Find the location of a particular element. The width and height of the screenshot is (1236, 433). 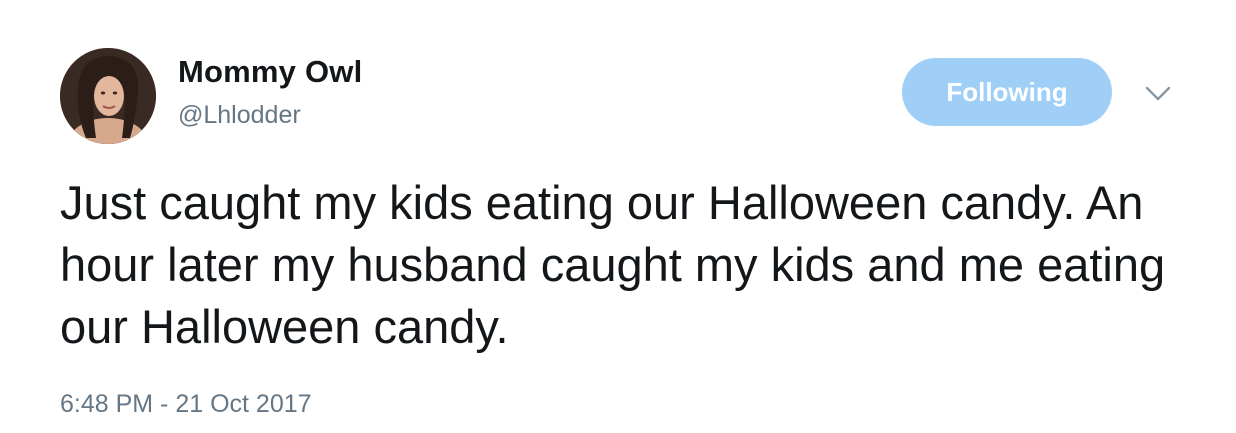

user-handle: @Lhlodder is located at coordinates (239, 115).